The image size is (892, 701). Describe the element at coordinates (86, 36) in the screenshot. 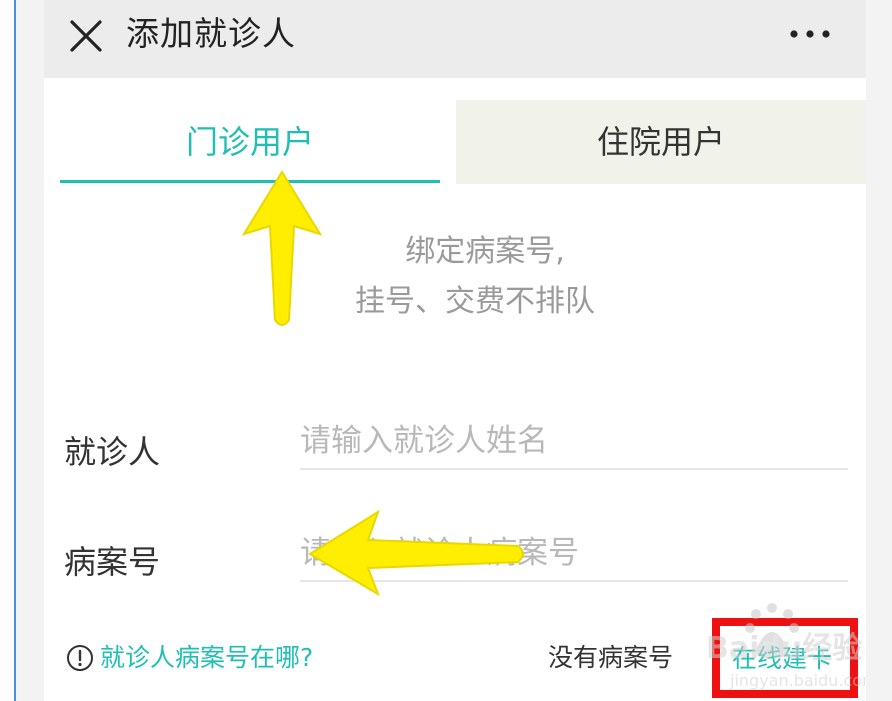

I see `close-icon` at that location.